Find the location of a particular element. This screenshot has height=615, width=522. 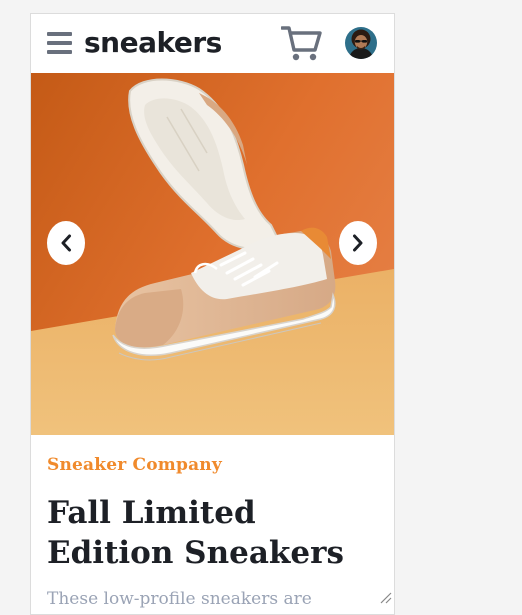

previous-image-button is located at coordinates (66, 243).